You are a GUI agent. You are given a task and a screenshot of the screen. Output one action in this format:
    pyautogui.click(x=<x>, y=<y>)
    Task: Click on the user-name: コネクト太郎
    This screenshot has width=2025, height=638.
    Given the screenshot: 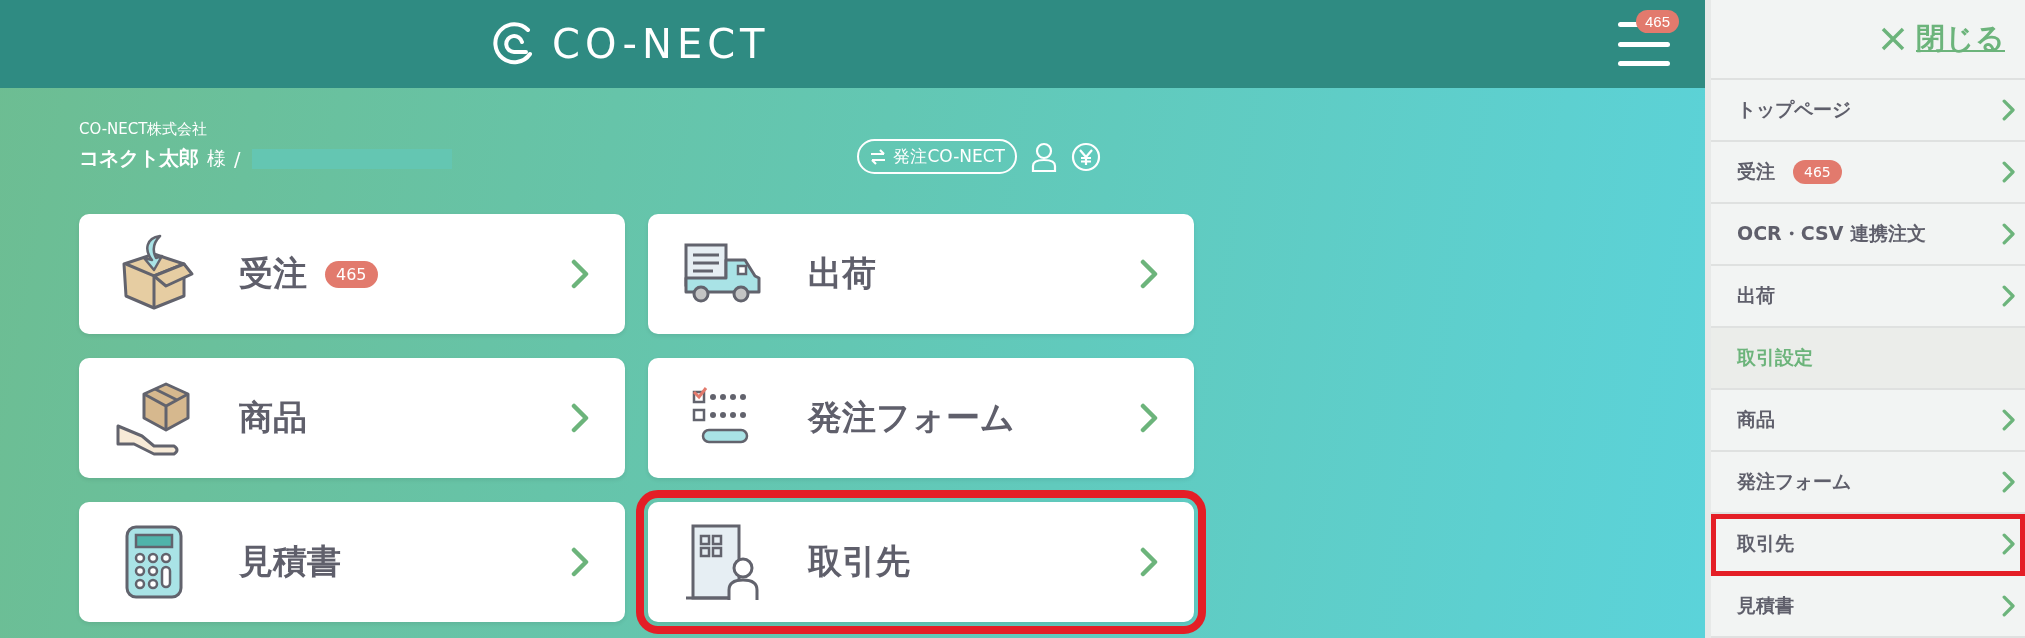 What is the action you would take?
    pyautogui.click(x=139, y=158)
    